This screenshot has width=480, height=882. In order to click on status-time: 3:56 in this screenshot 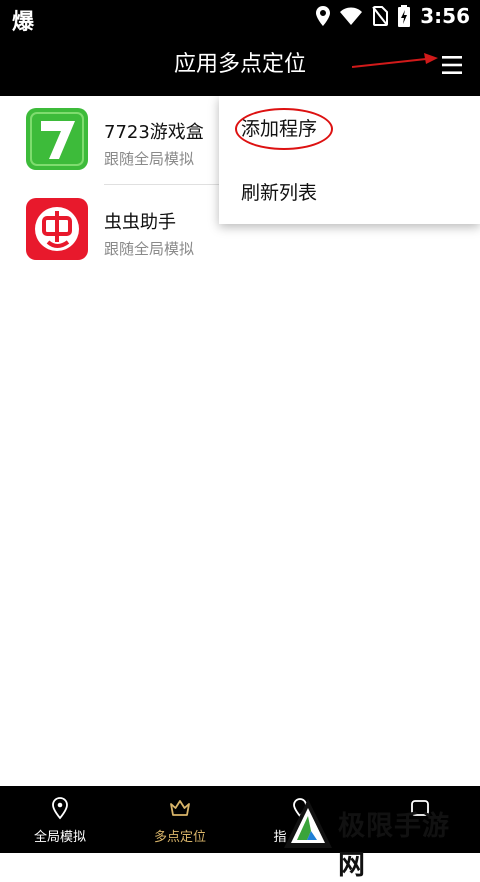, I will do `click(445, 16)`.